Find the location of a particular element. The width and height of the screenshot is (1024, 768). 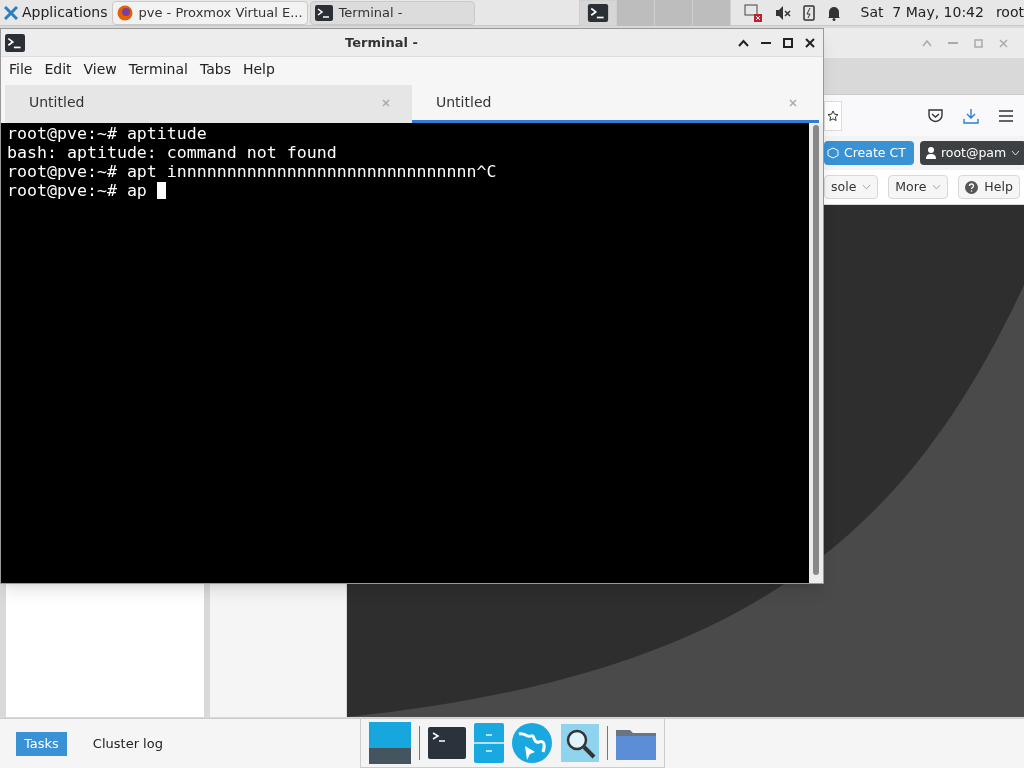

menu-item: Terminal is located at coordinates (158, 69).